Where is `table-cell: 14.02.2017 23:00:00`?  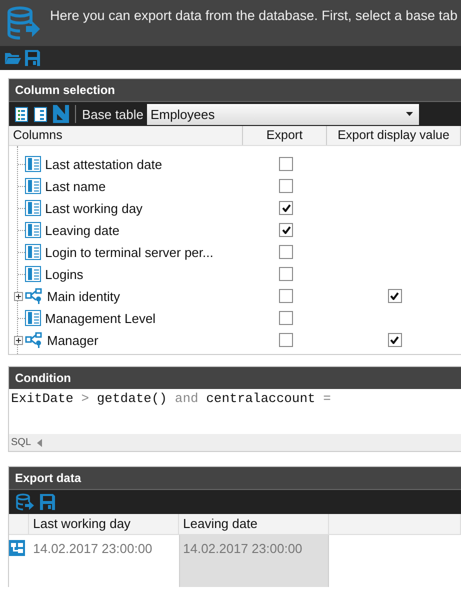
table-cell: 14.02.2017 23:00:00 is located at coordinates (254, 561).